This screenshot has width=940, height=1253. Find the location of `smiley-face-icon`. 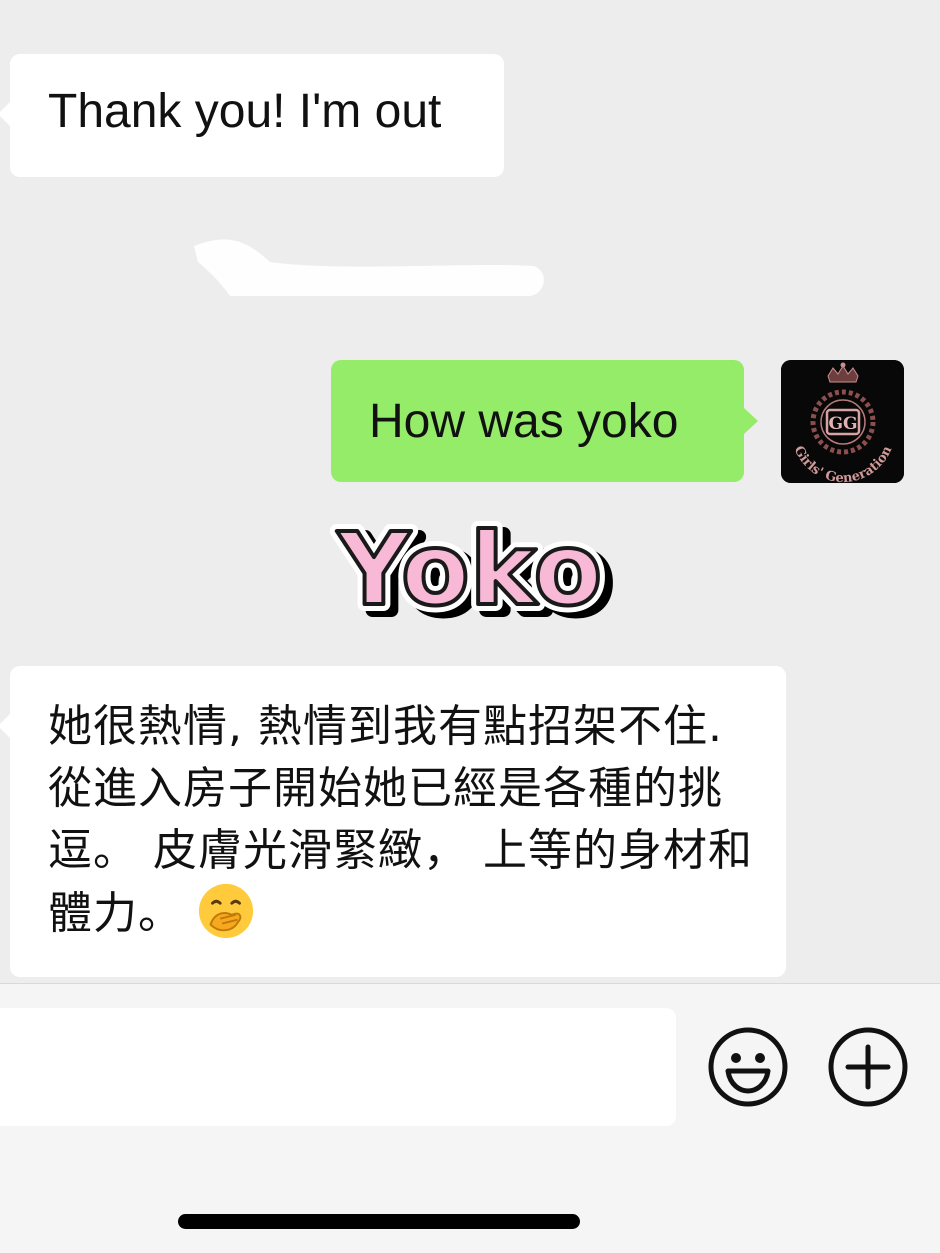

smiley-face-icon is located at coordinates (748, 1067).